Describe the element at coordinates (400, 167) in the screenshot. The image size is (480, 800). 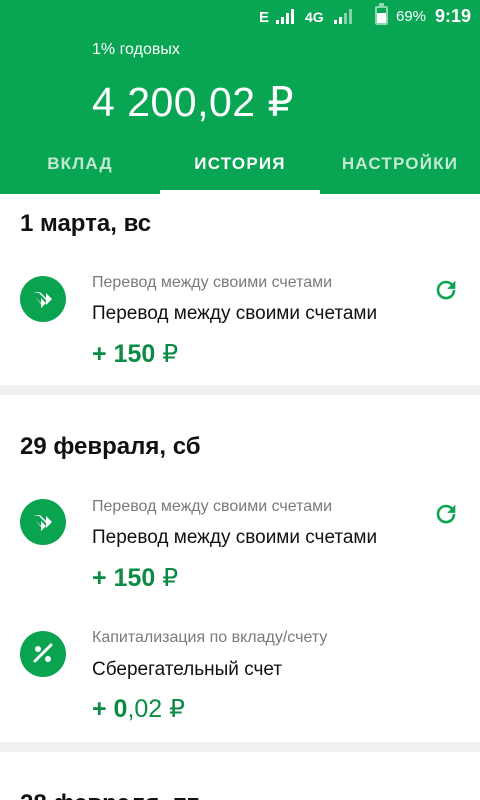
I see `tab-settings: НАСТРОЙКИ` at that location.